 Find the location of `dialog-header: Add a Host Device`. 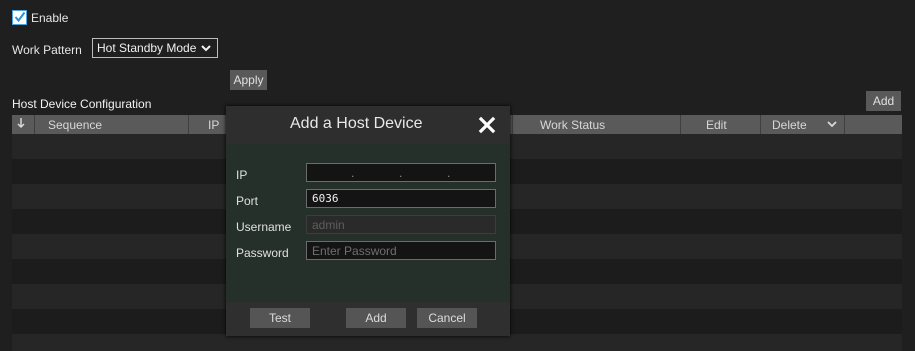

dialog-header: Add a Host Device is located at coordinates (368, 125).